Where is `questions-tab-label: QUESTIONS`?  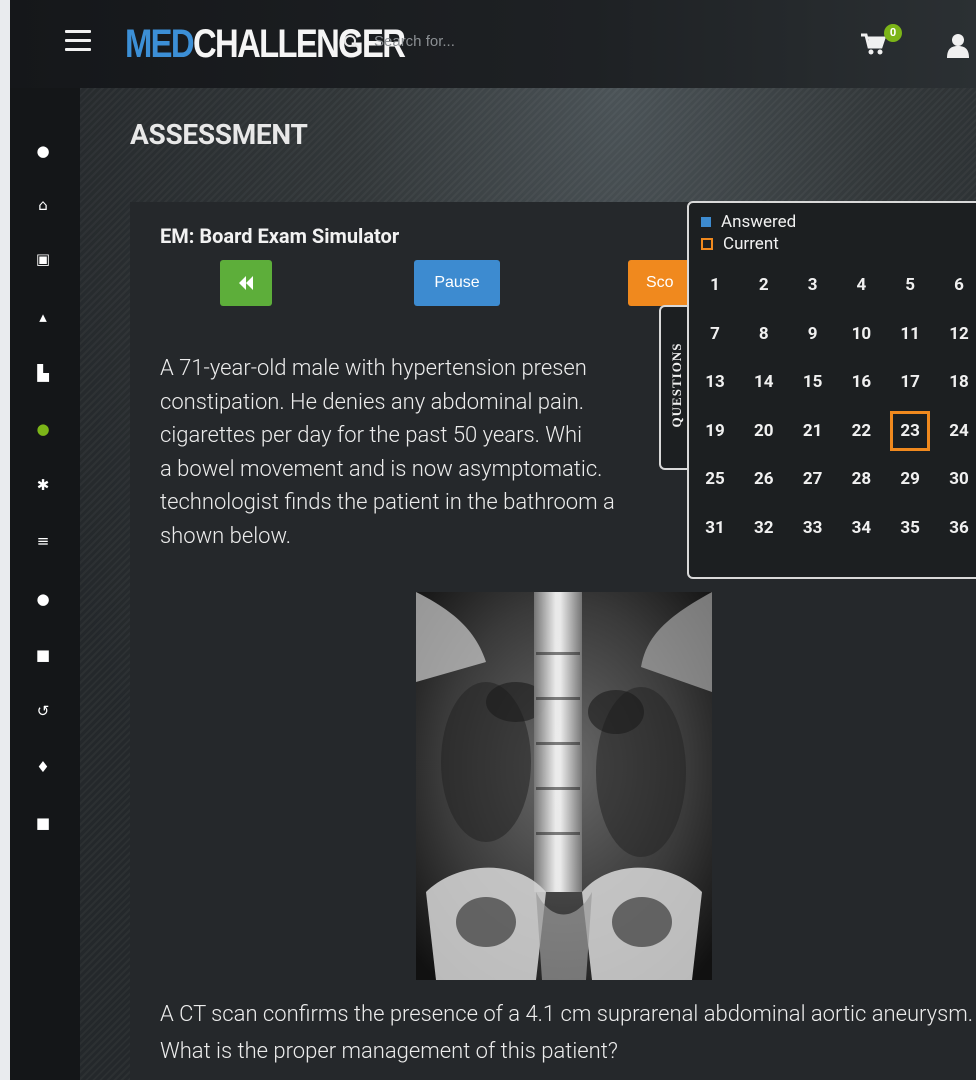
questions-tab-label: QUESTIONS is located at coordinates (676, 385).